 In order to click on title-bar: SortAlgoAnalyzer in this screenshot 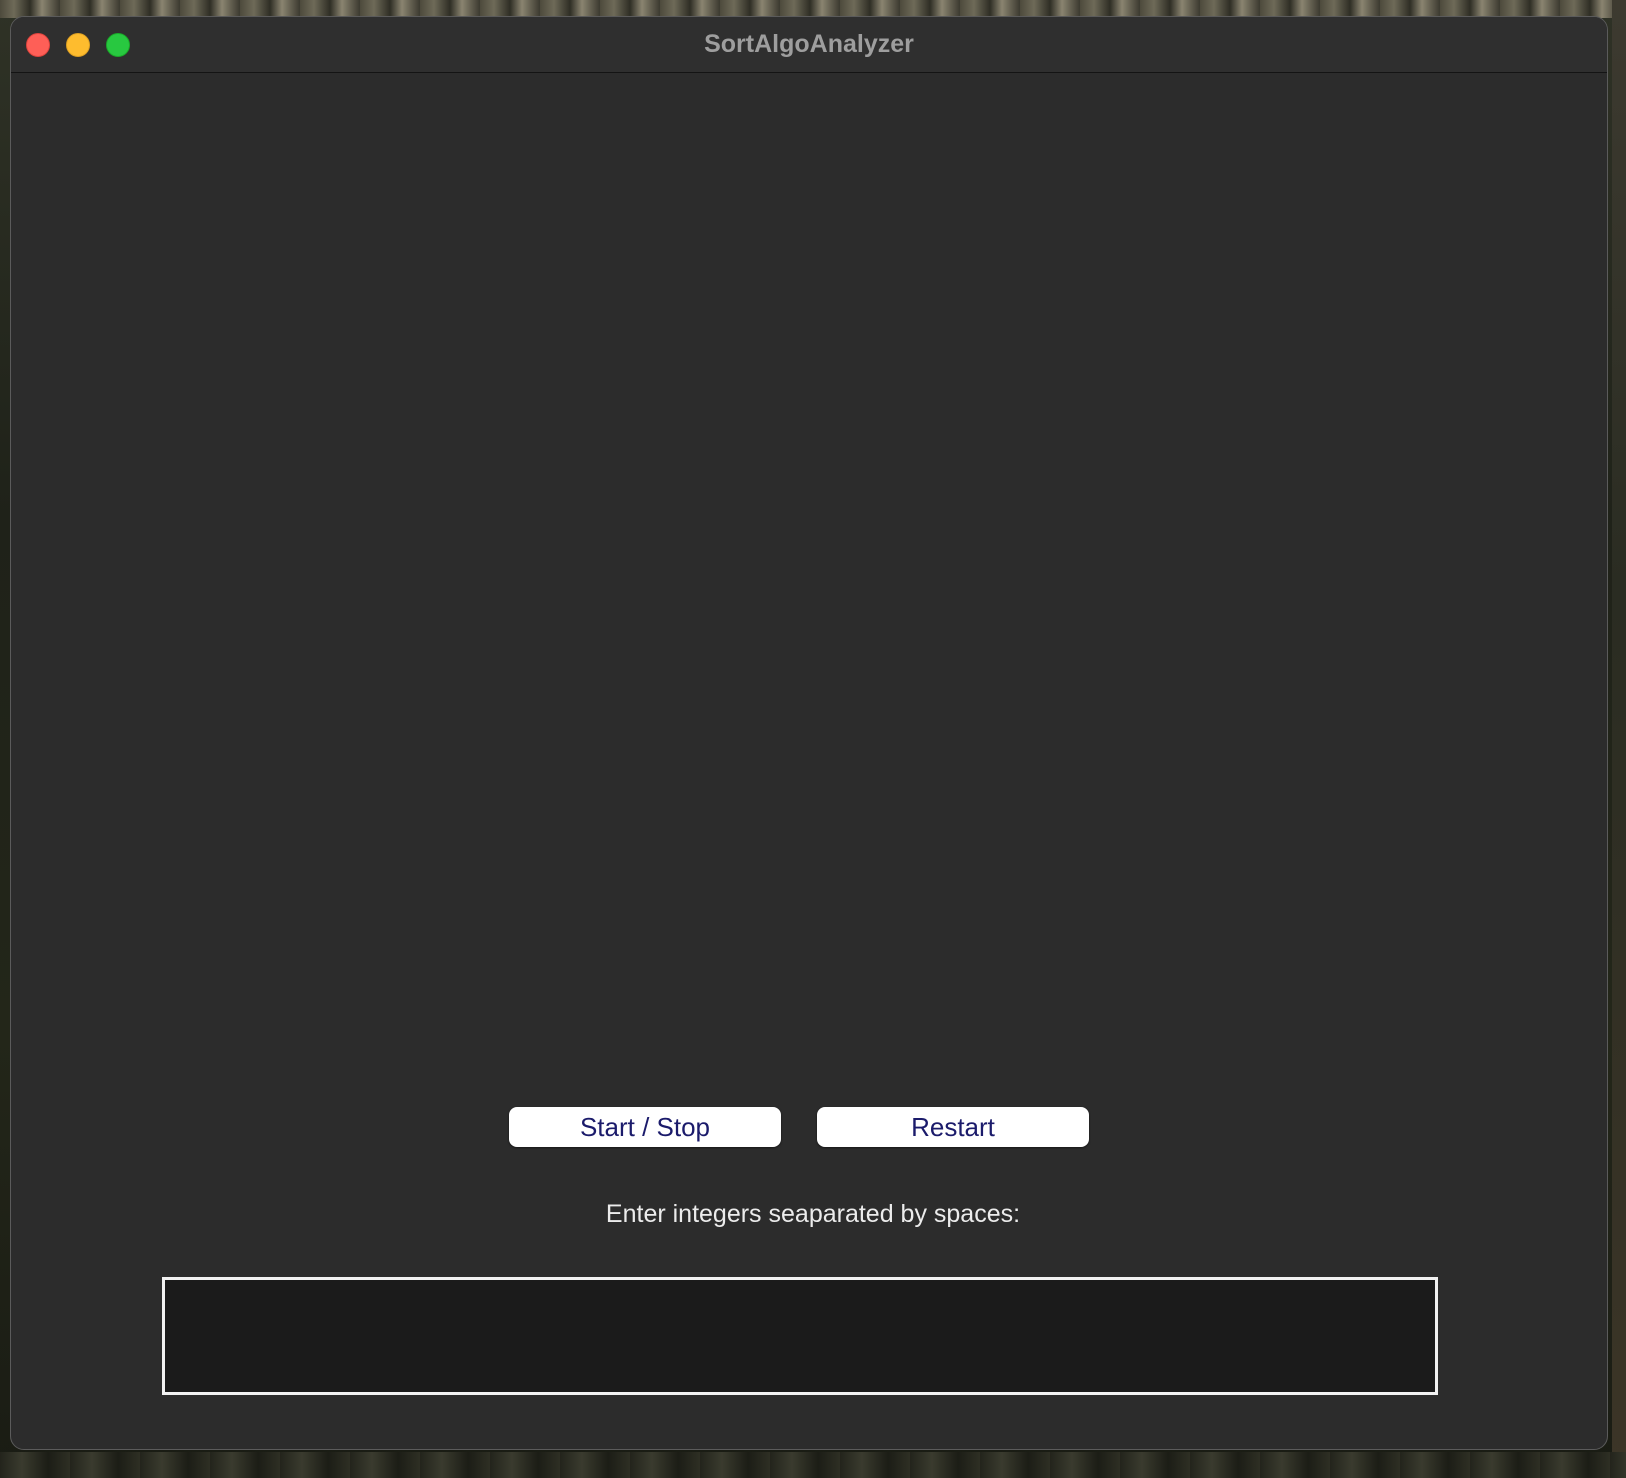, I will do `click(809, 45)`.